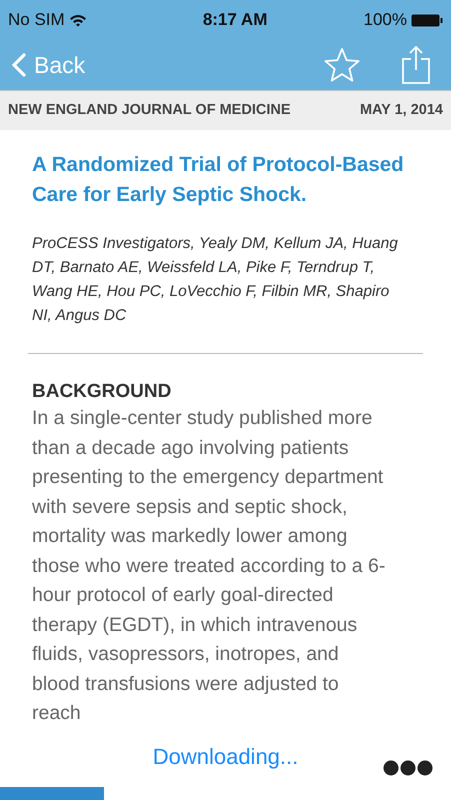 The width and height of the screenshot is (451, 800). I want to click on carrier-text: No SIM, so click(36, 20).